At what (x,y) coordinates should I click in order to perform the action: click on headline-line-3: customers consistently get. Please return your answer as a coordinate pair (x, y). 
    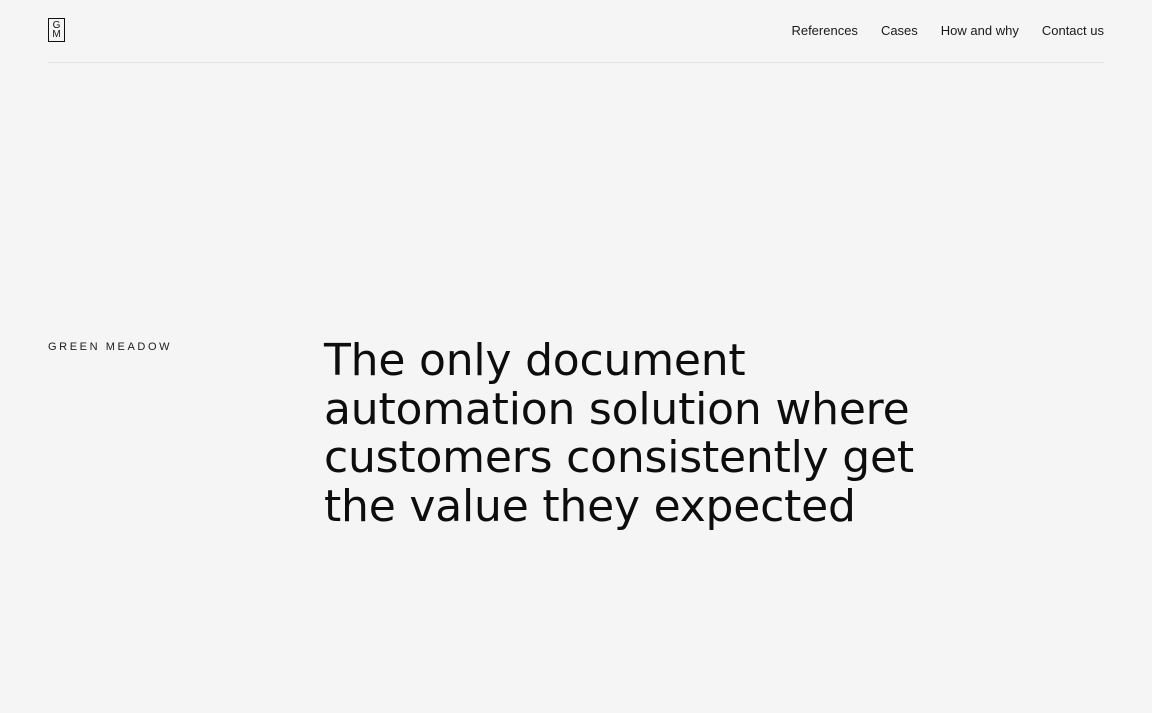
    Looking at the image, I should click on (619, 457).